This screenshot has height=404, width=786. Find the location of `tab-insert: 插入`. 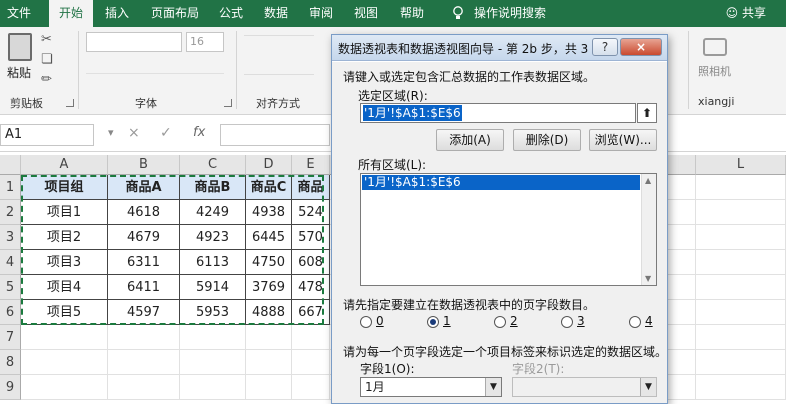

tab-insert: 插入 is located at coordinates (117, 13).